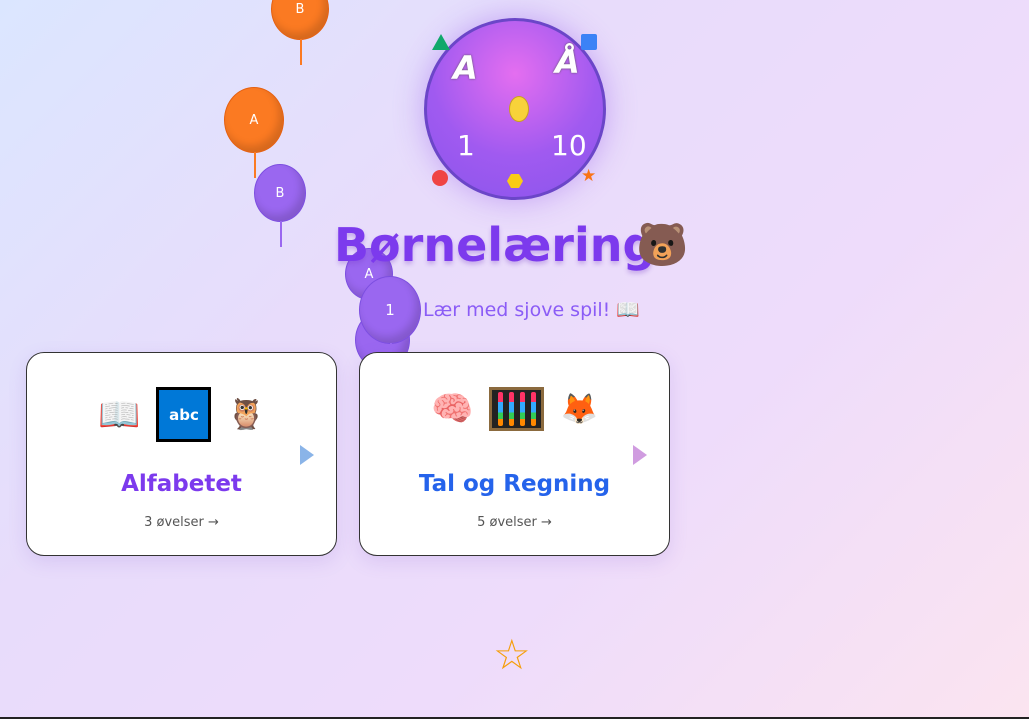 The image size is (1029, 719). What do you see at coordinates (465, 68) in the screenshot?
I see `logo-letter-a: A` at bounding box center [465, 68].